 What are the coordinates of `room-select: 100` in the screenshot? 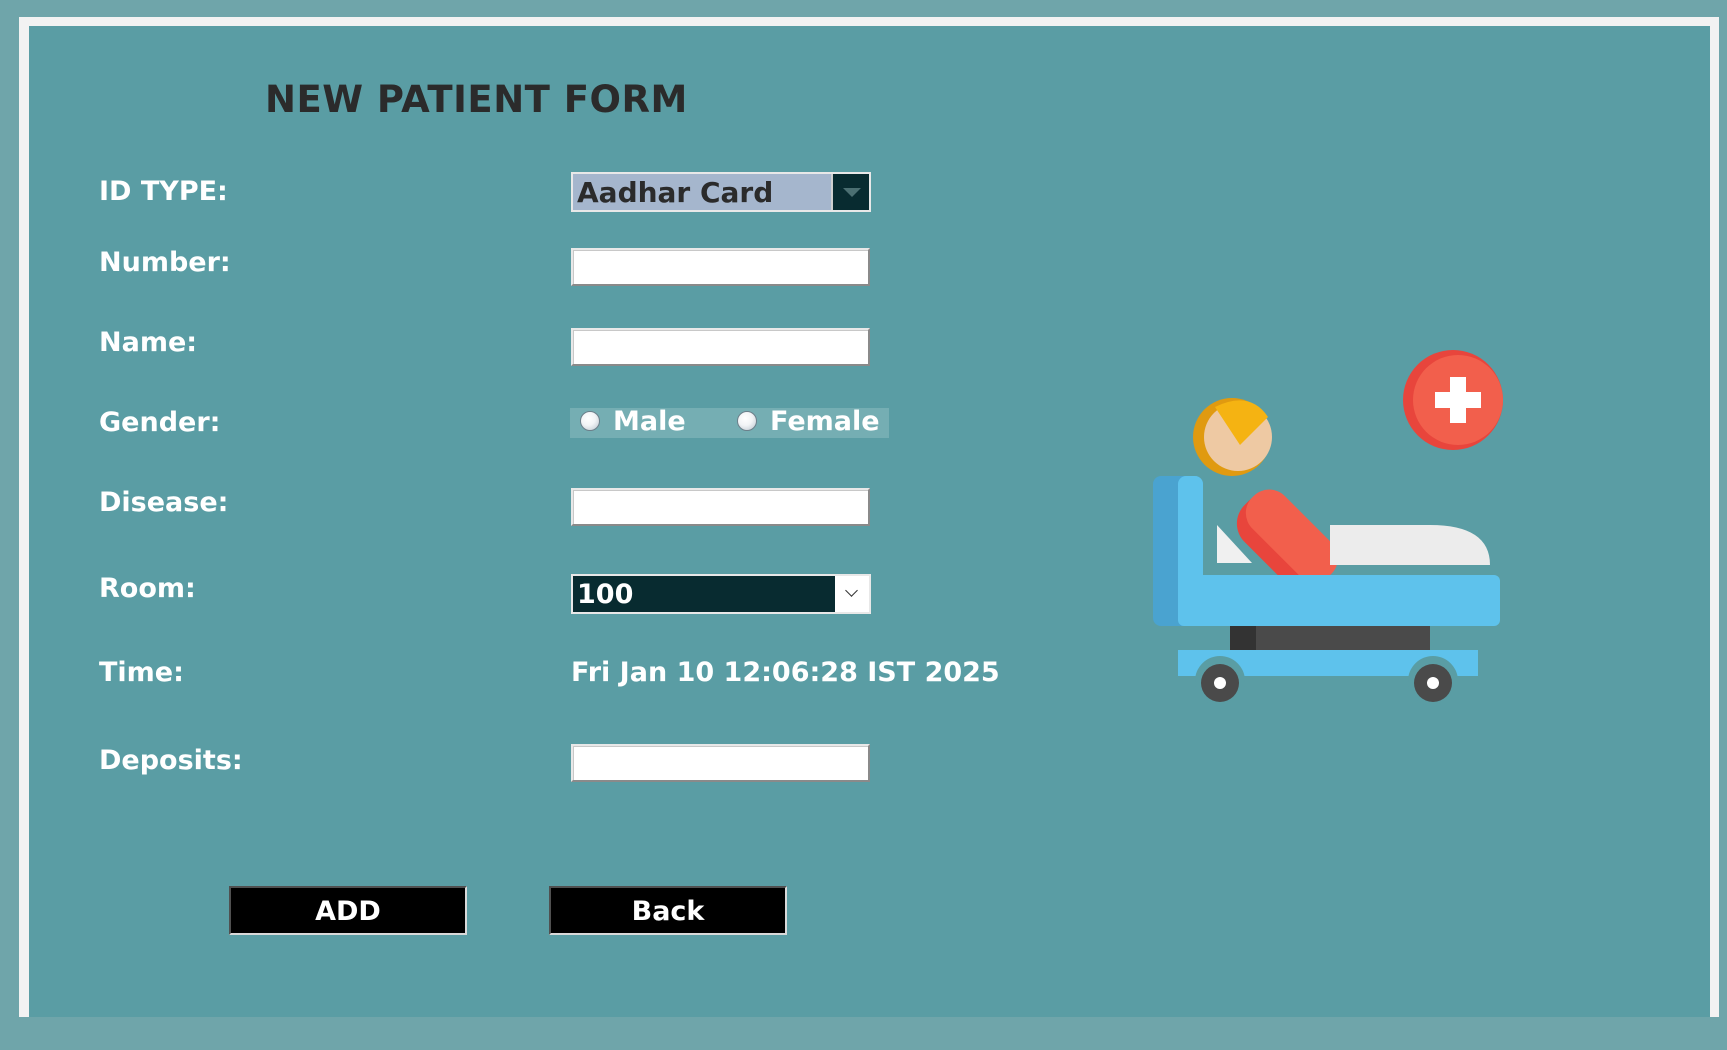 It's located at (721, 594).